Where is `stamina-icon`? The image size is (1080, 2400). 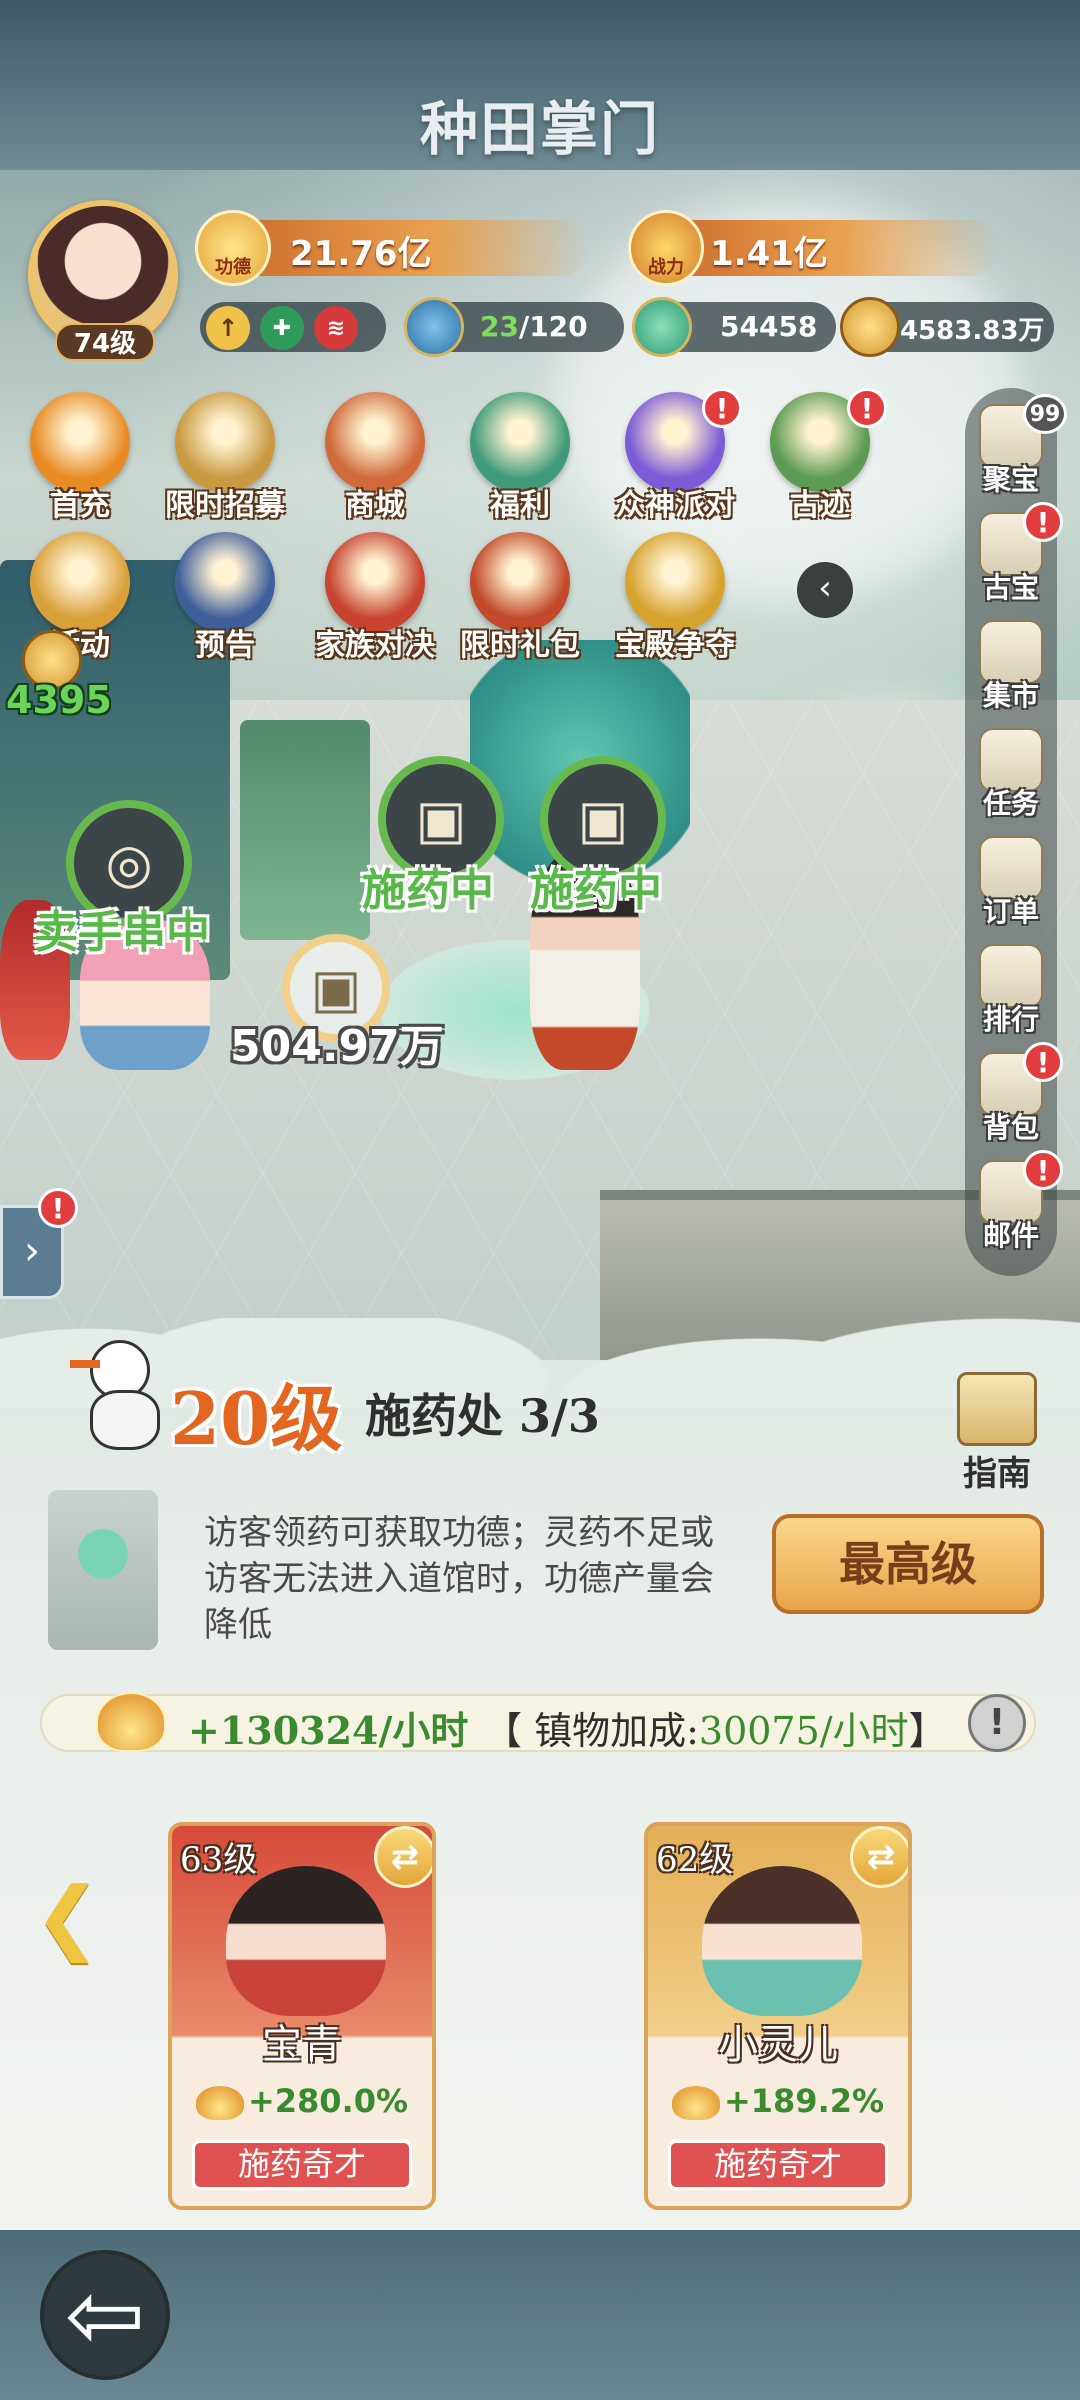 stamina-icon is located at coordinates (434, 327).